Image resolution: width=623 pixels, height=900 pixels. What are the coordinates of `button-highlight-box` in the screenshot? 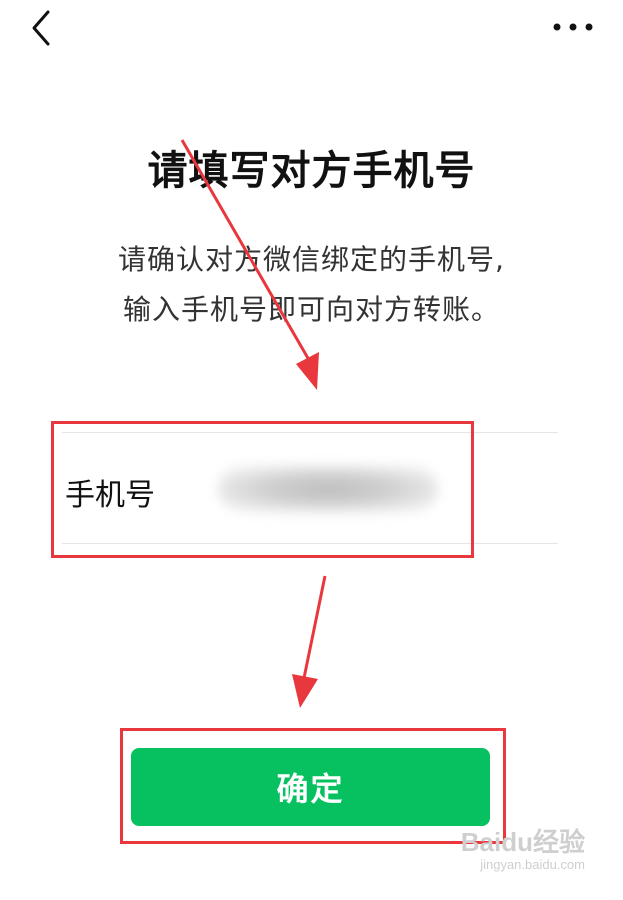 It's located at (313, 786).